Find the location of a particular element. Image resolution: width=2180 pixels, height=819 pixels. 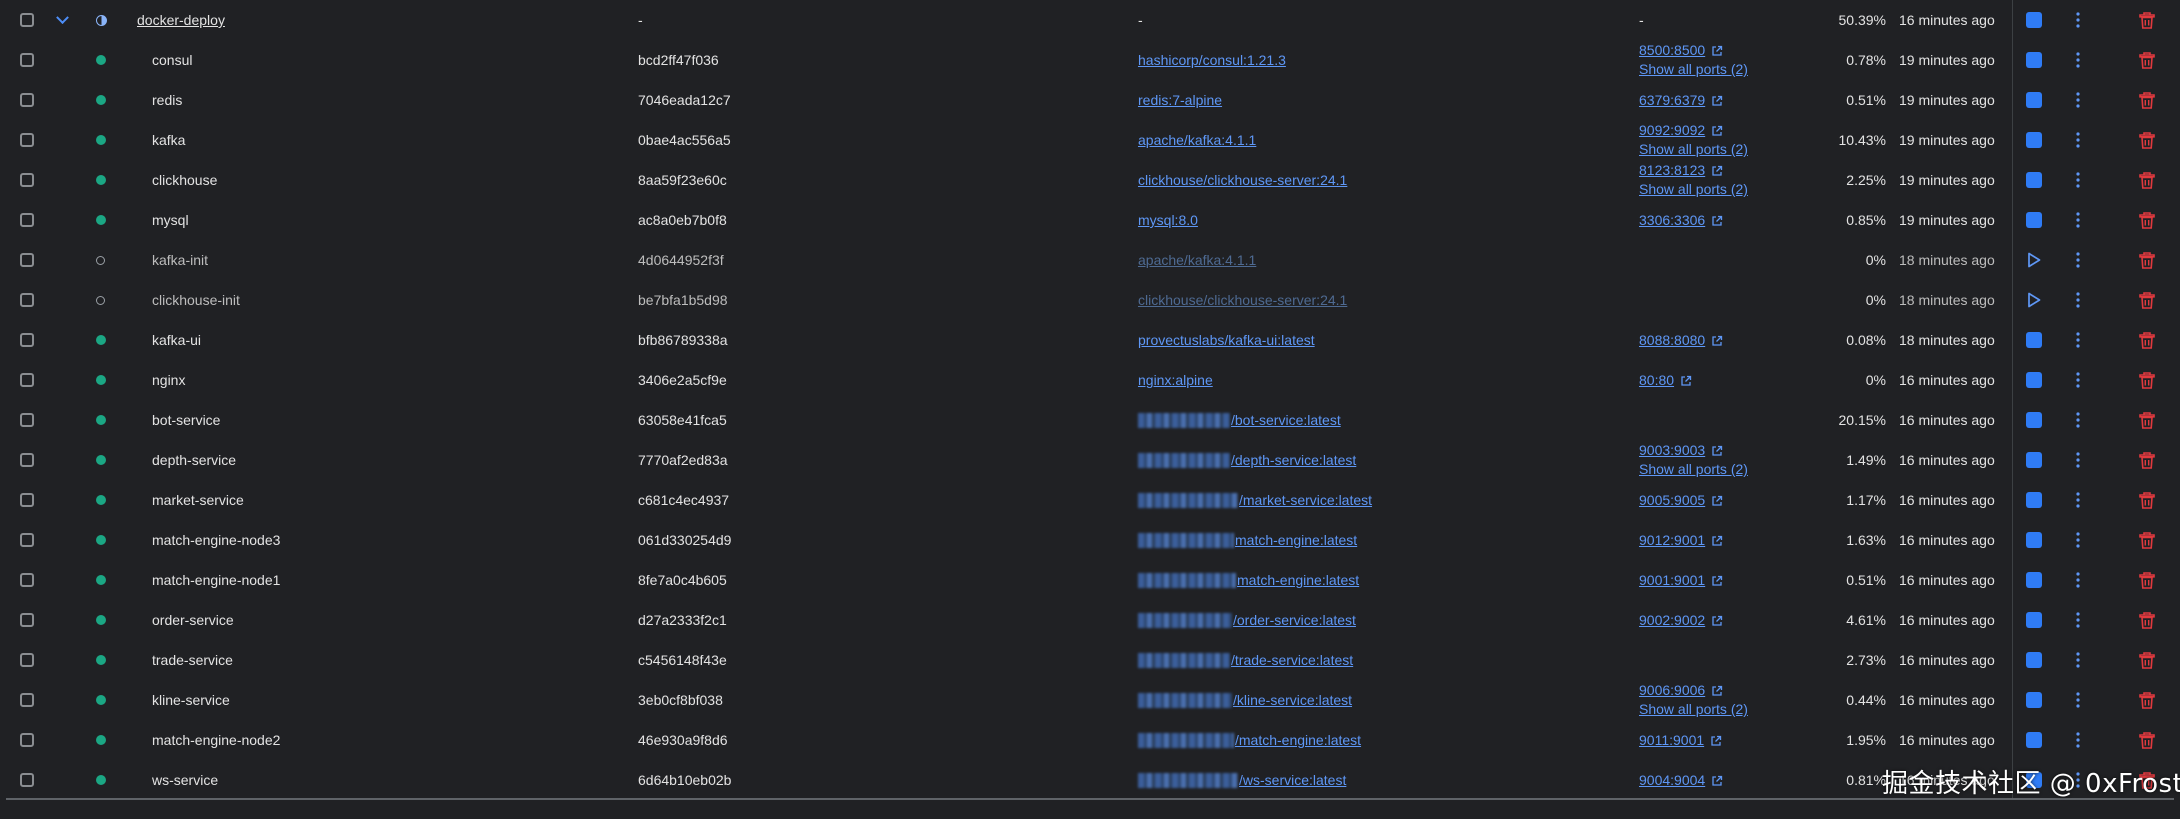

container-name-text: clickhouse is located at coordinates (184, 180).